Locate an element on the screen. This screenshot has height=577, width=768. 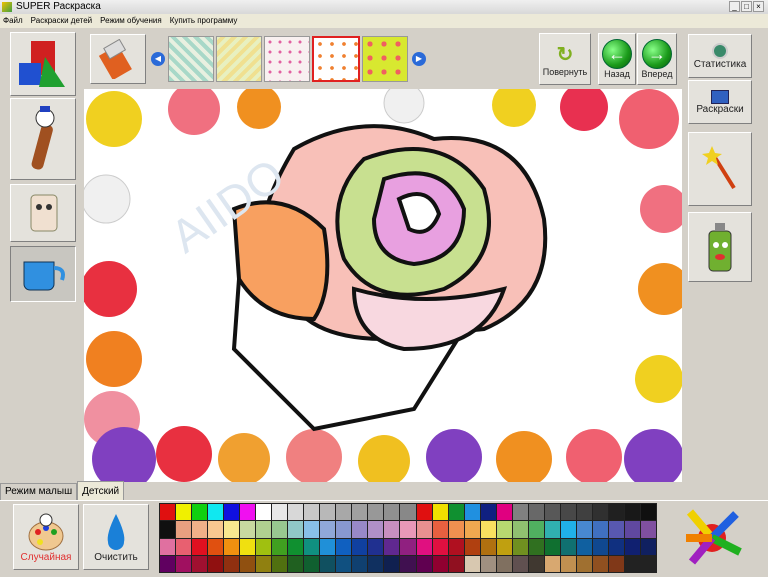
maximize-button: □ is located at coordinates (746, 6).